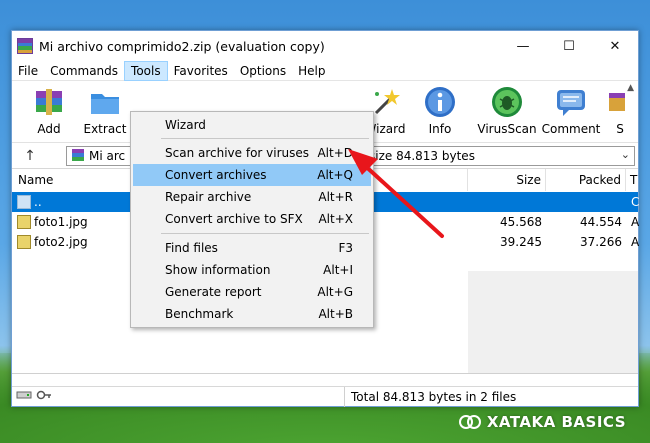 Image resolution: width=650 pixels, height=443 pixels. I want to click on column-size: Size, so click(507, 180).